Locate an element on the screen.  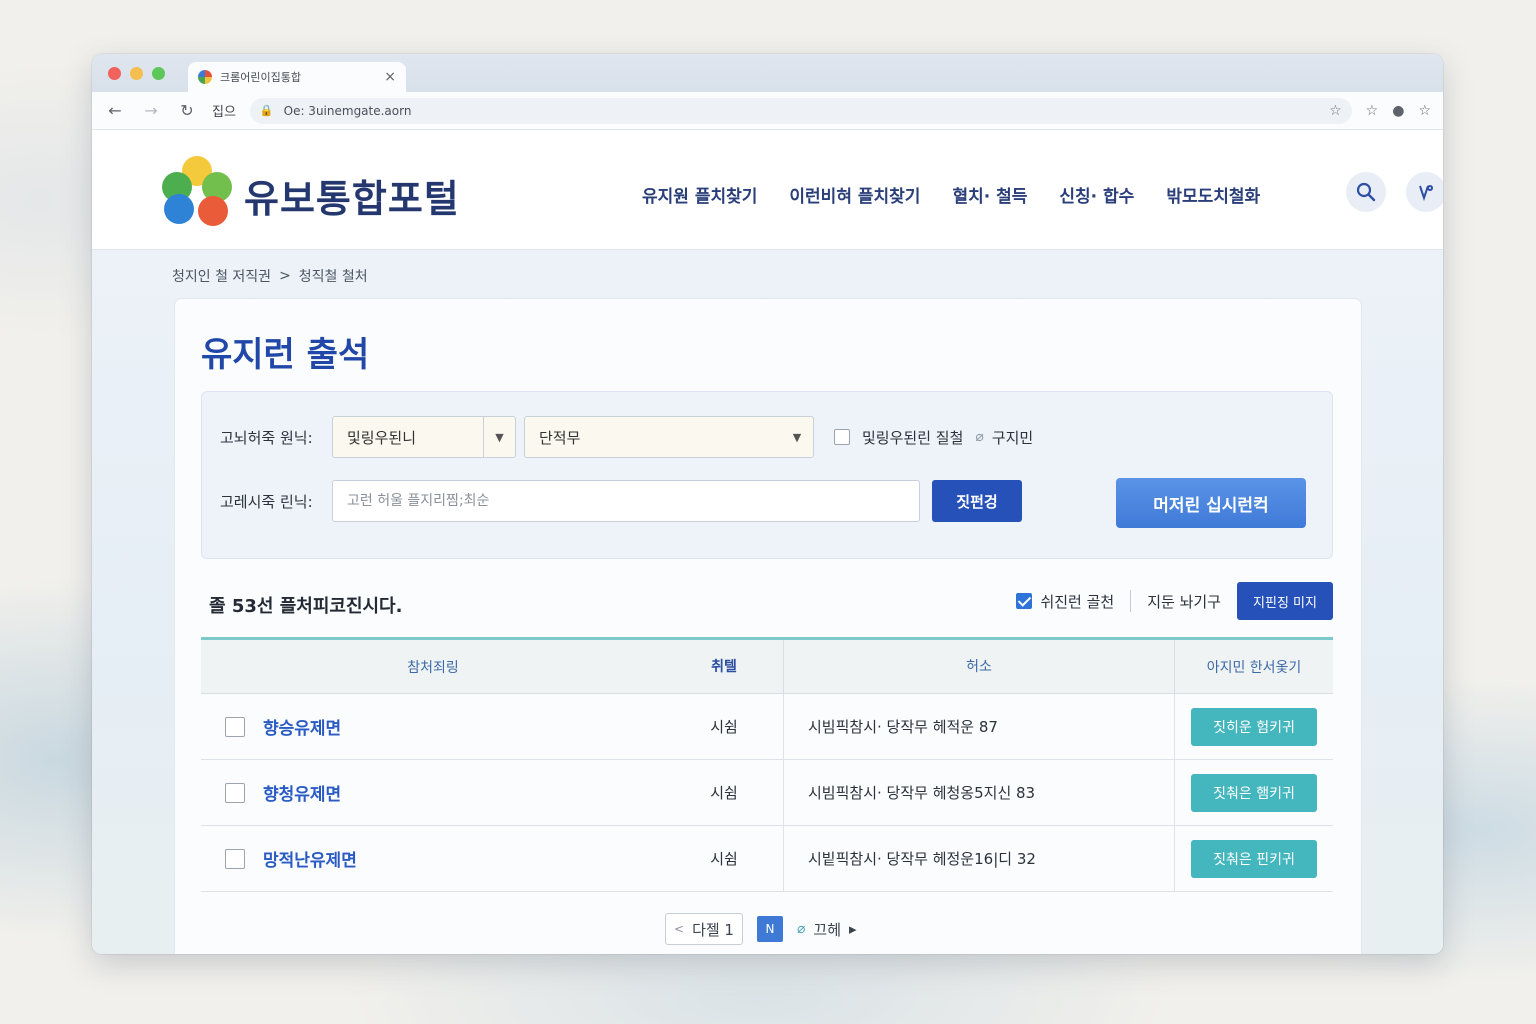
region-checkbox is located at coordinates (842, 437).